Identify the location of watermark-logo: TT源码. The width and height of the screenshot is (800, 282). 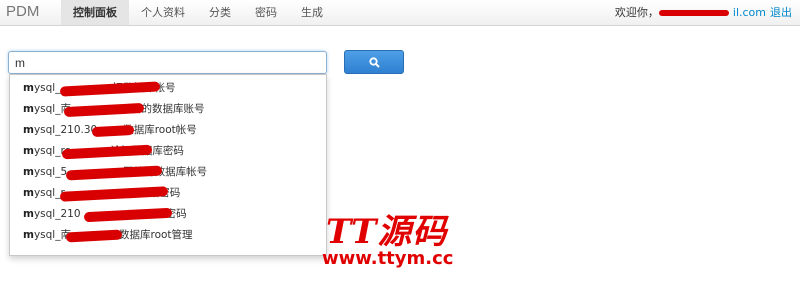
(387, 232).